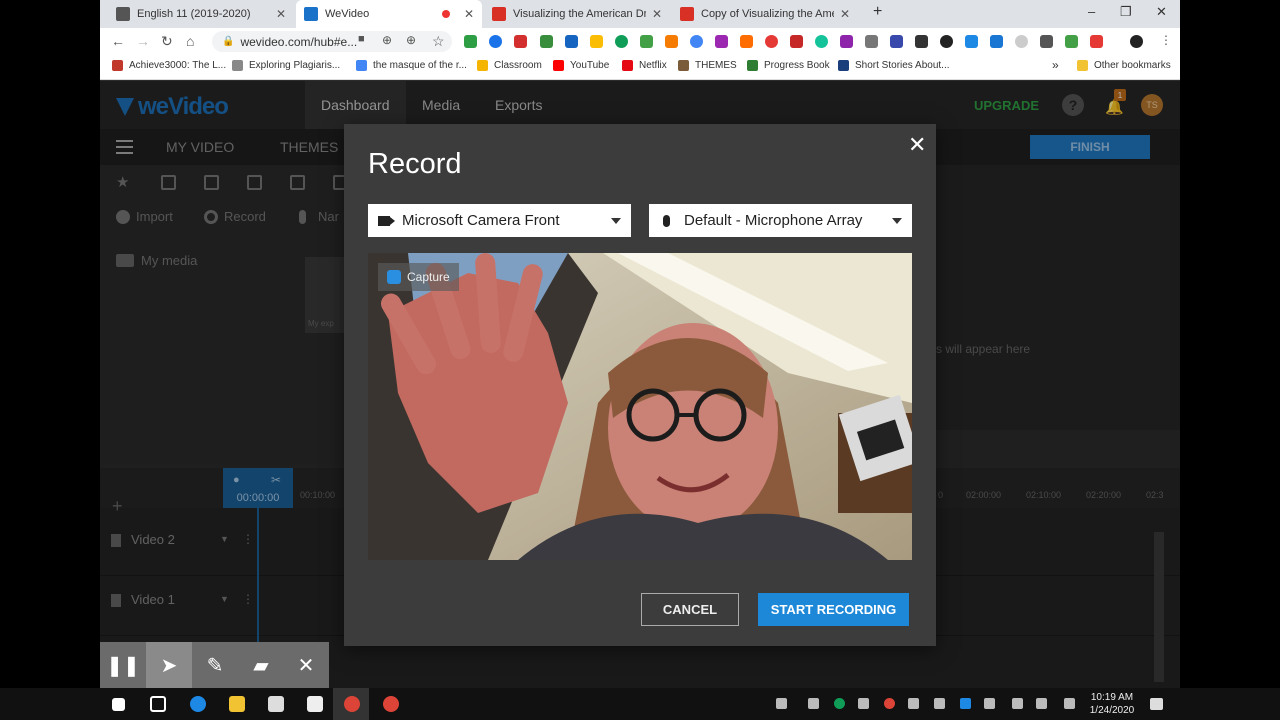  What do you see at coordinates (780, 220) in the screenshot?
I see `microphone-select: Default - Microphone Array` at bounding box center [780, 220].